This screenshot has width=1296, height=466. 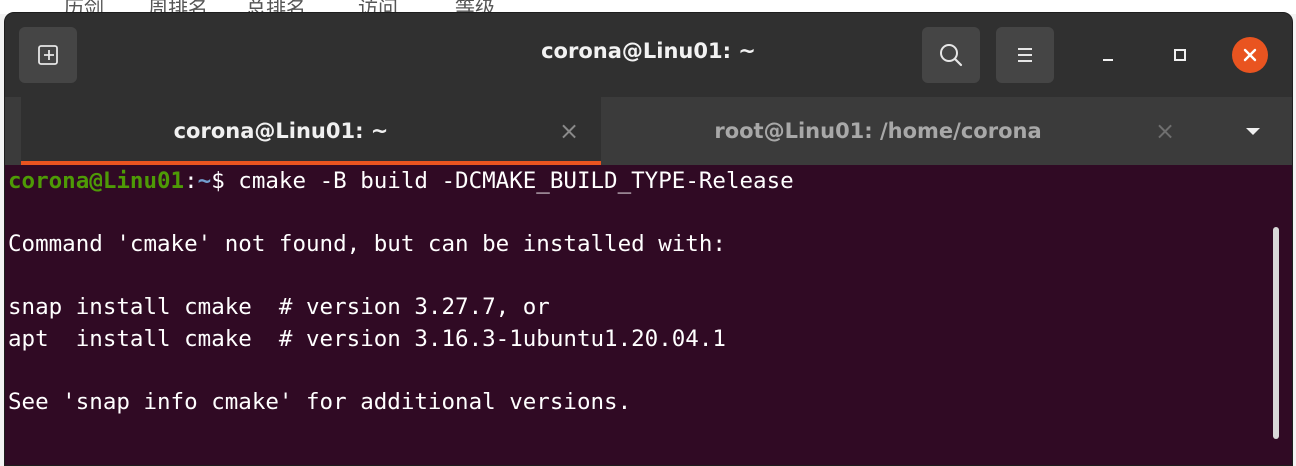 I want to click on chevron-down-icon, so click(x=1253, y=131).